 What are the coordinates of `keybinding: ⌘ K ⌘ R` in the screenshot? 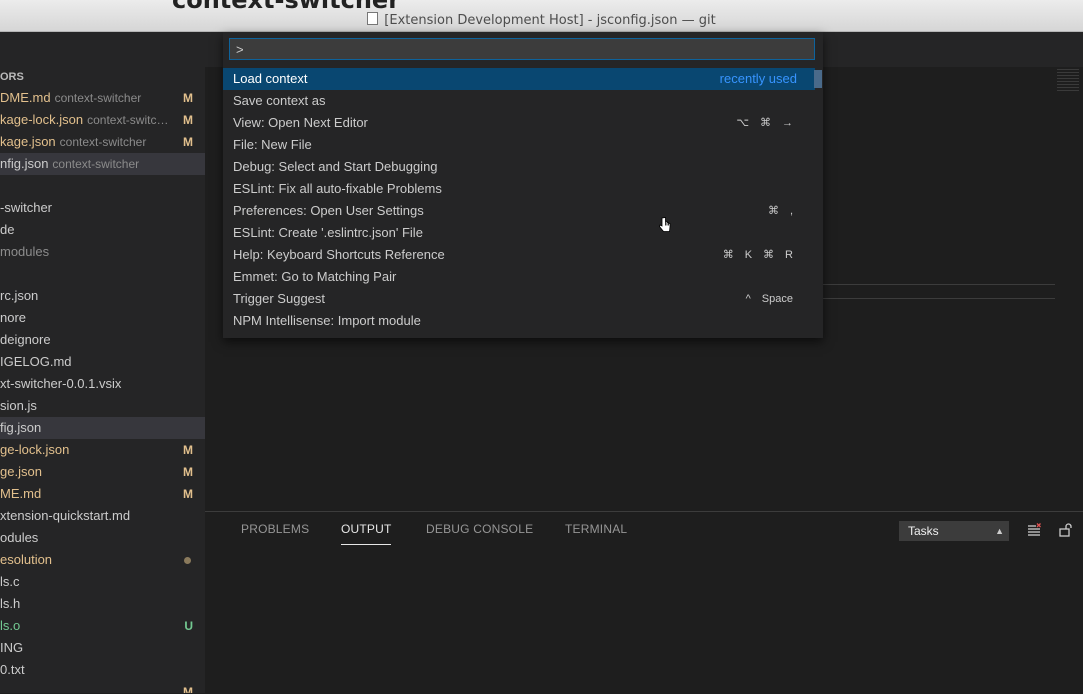 It's located at (752, 255).